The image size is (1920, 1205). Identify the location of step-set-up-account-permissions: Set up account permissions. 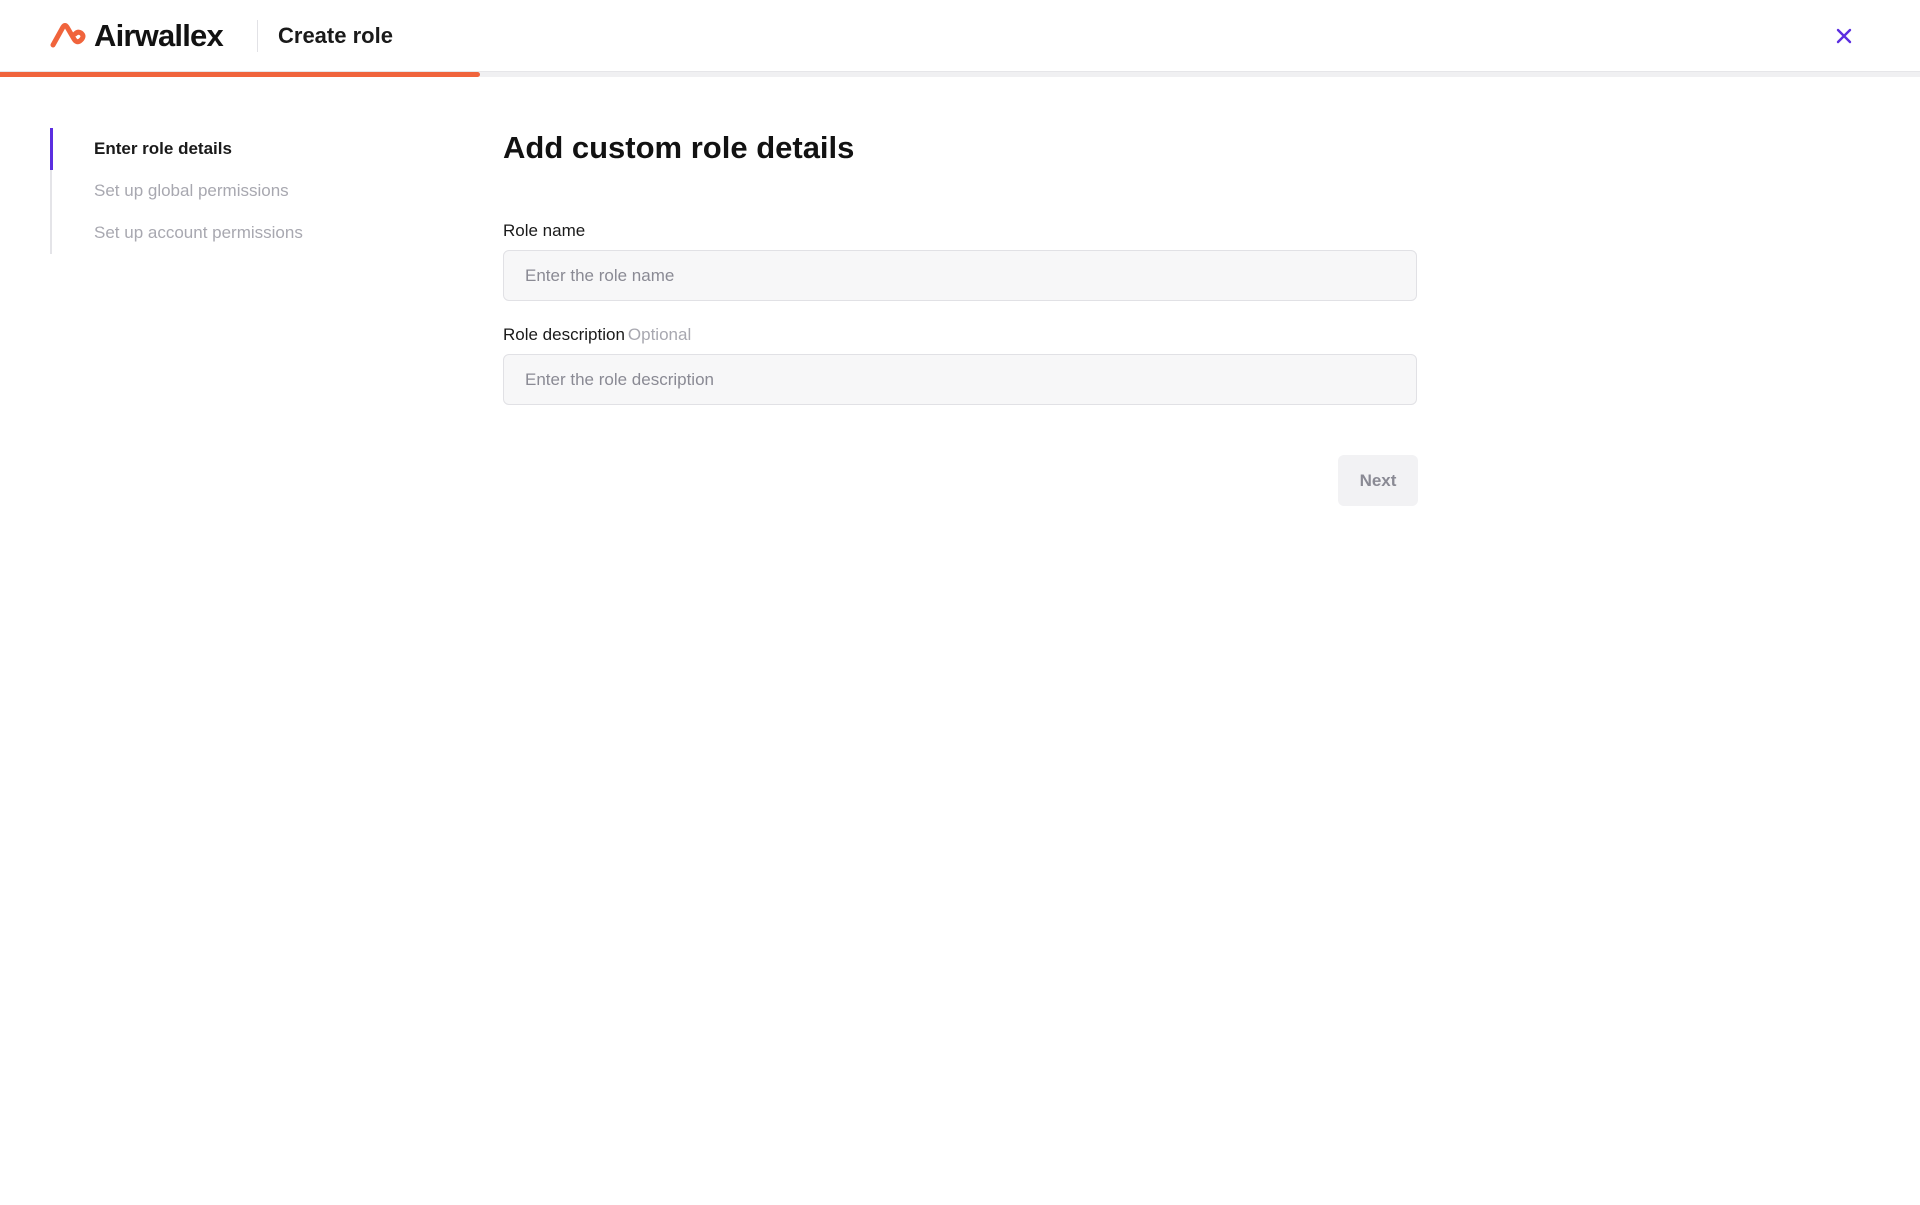
(198, 232).